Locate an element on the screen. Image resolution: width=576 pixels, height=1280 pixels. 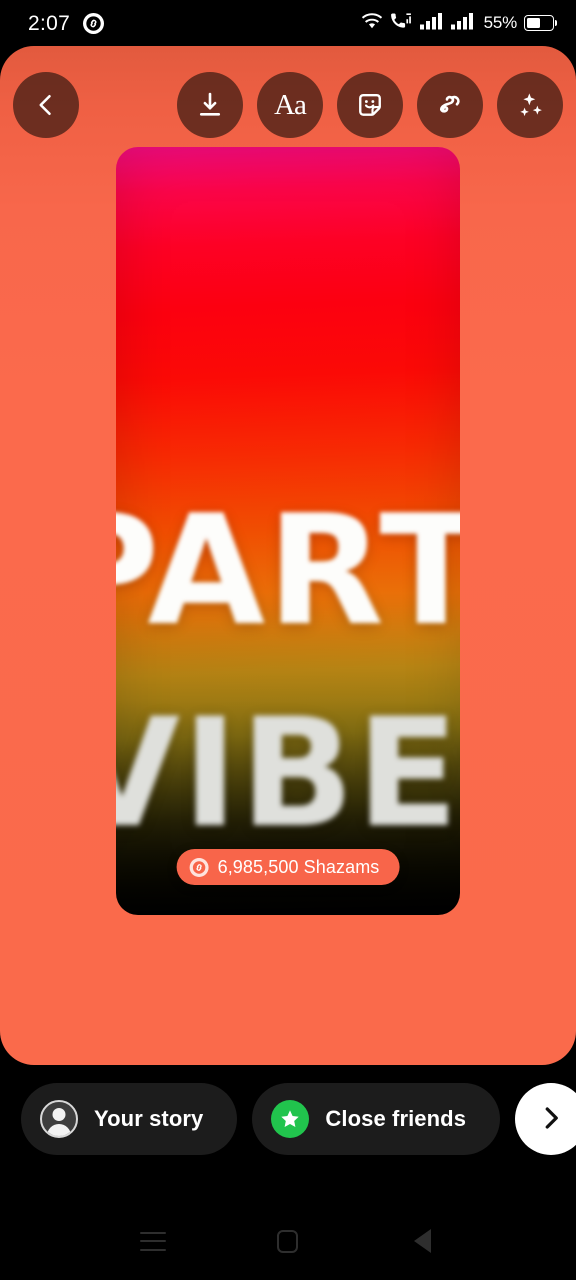
close-friends-button: Close friends is located at coordinates (376, 1119).